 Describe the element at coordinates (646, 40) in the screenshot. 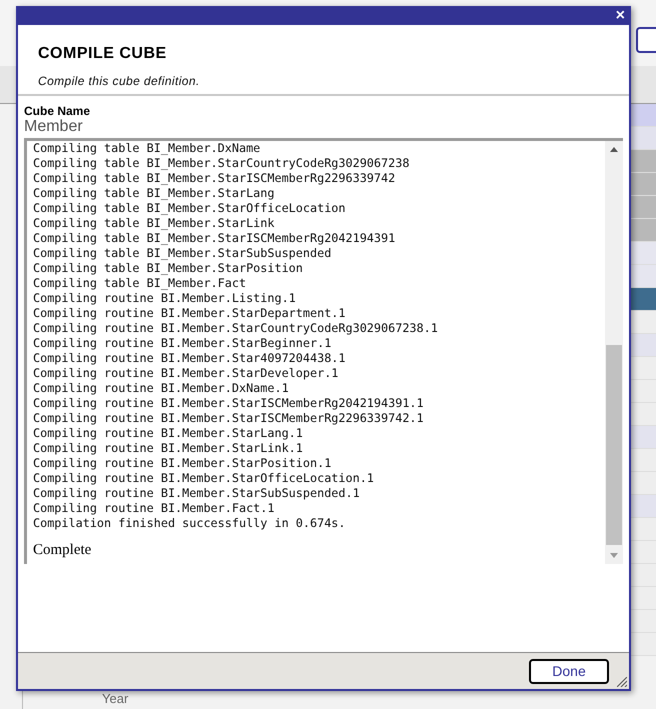

I see `search-field` at that location.